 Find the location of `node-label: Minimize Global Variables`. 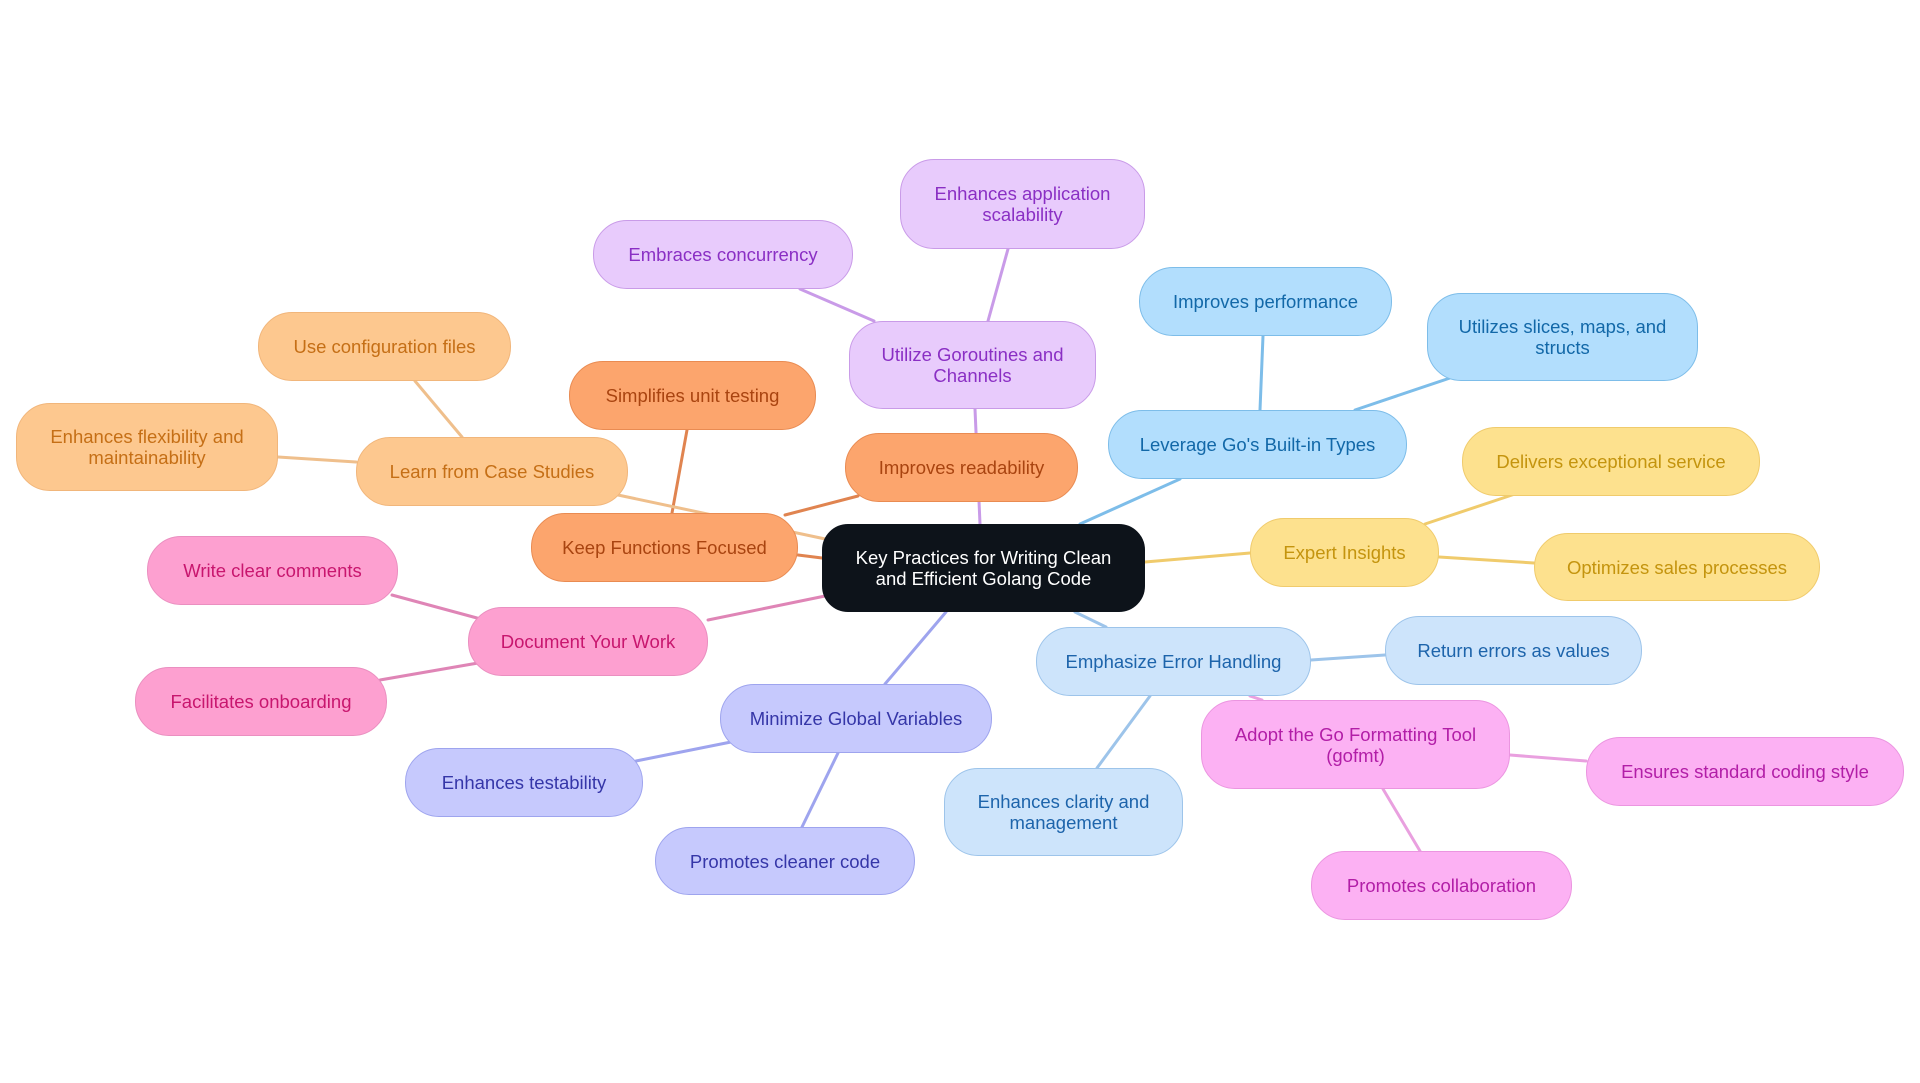

node-label: Minimize Global Variables is located at coordinates (856, 718).